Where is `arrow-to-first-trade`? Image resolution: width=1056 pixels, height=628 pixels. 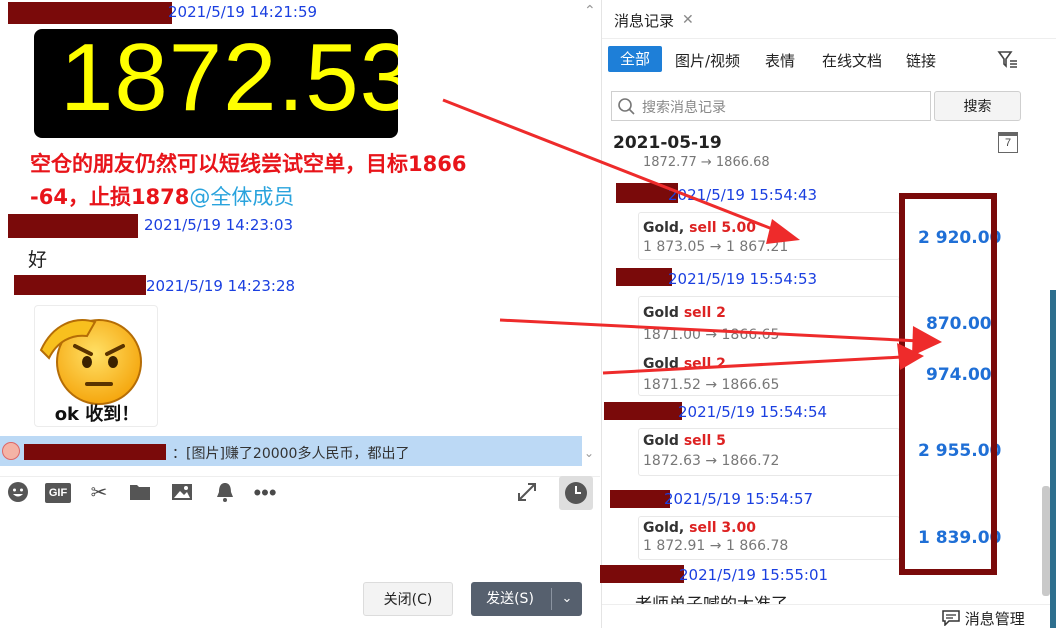 arrow-to-first-trade is located at coordinates (621, 171).